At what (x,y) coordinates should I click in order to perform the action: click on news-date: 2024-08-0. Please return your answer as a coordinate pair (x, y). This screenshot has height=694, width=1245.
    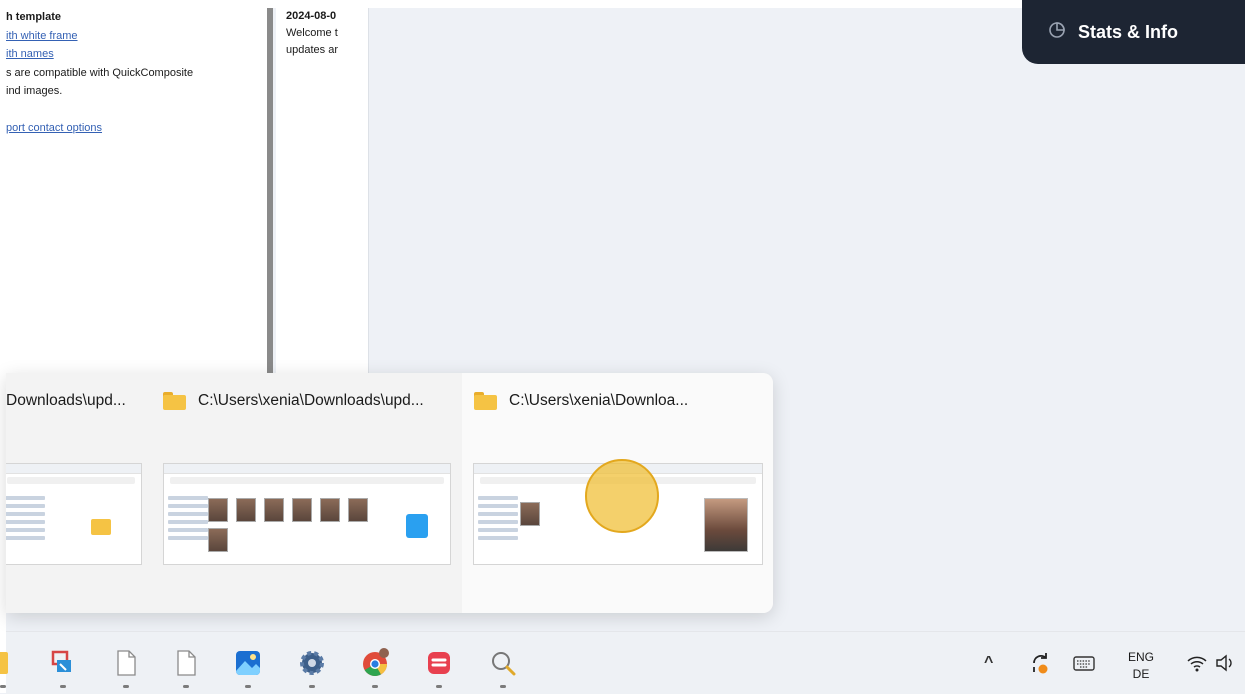
    Looking at the image, I should click on (311, 16).